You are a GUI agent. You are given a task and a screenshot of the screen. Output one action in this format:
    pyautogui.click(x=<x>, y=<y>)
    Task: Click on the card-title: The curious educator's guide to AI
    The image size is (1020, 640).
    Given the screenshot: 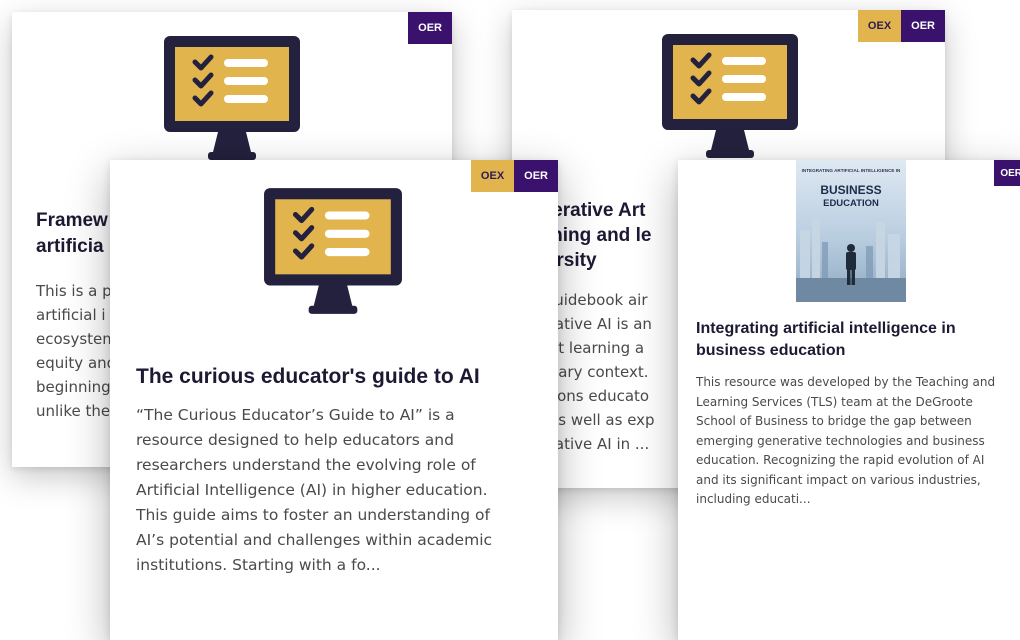 What is the action you would take?
    pyautogui.click(x=336, y=377)
    